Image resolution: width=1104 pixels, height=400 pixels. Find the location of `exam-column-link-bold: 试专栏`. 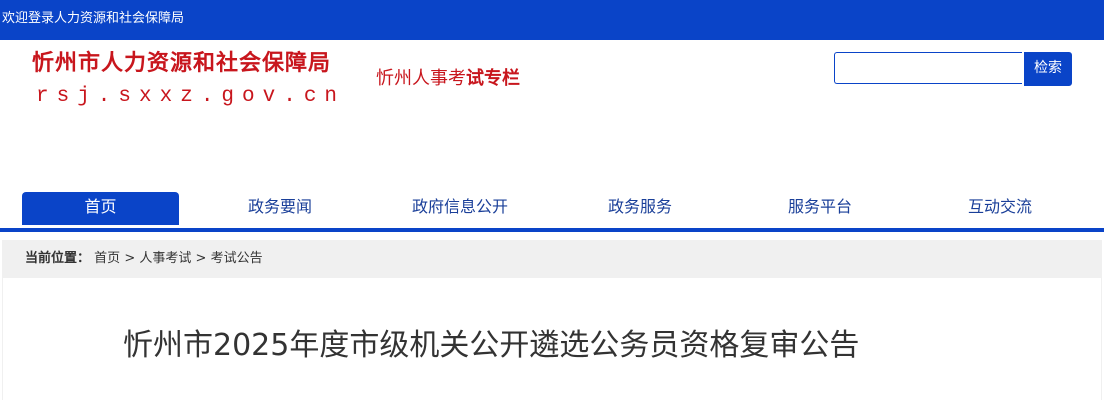

exam-column-link-bold: 试专栏 is located at coordinates (493, 78).